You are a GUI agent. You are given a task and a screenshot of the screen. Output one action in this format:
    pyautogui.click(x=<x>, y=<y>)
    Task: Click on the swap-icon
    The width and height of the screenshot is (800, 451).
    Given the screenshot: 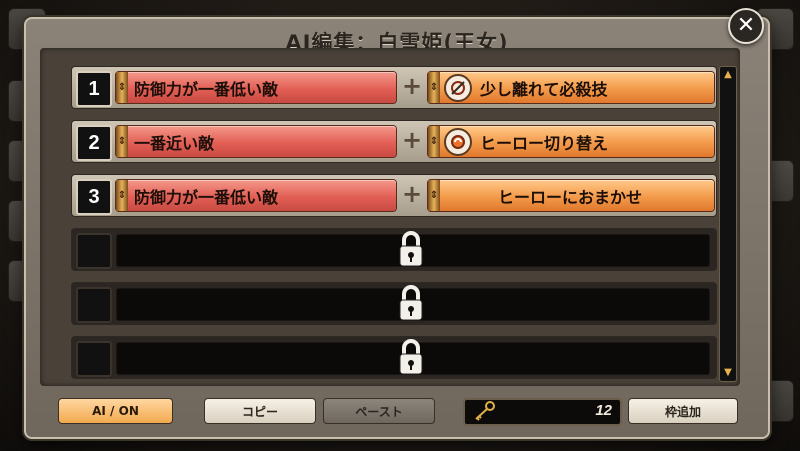 What is the action you would take?
    pyautogui.click(x=458, y=141)
    